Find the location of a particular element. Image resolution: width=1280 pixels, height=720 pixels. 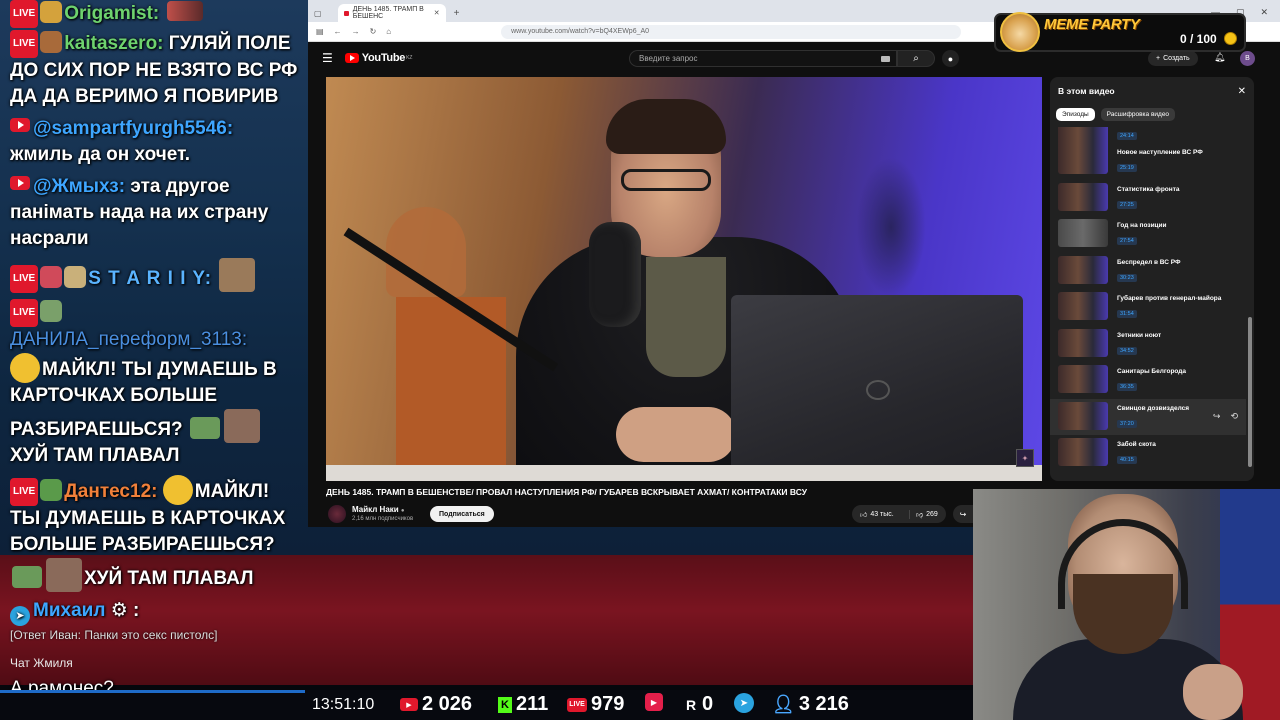

url-field: www.youtube.com/watch?v=bQ4XEWp6_A0 is located at coordinates (731, 31).